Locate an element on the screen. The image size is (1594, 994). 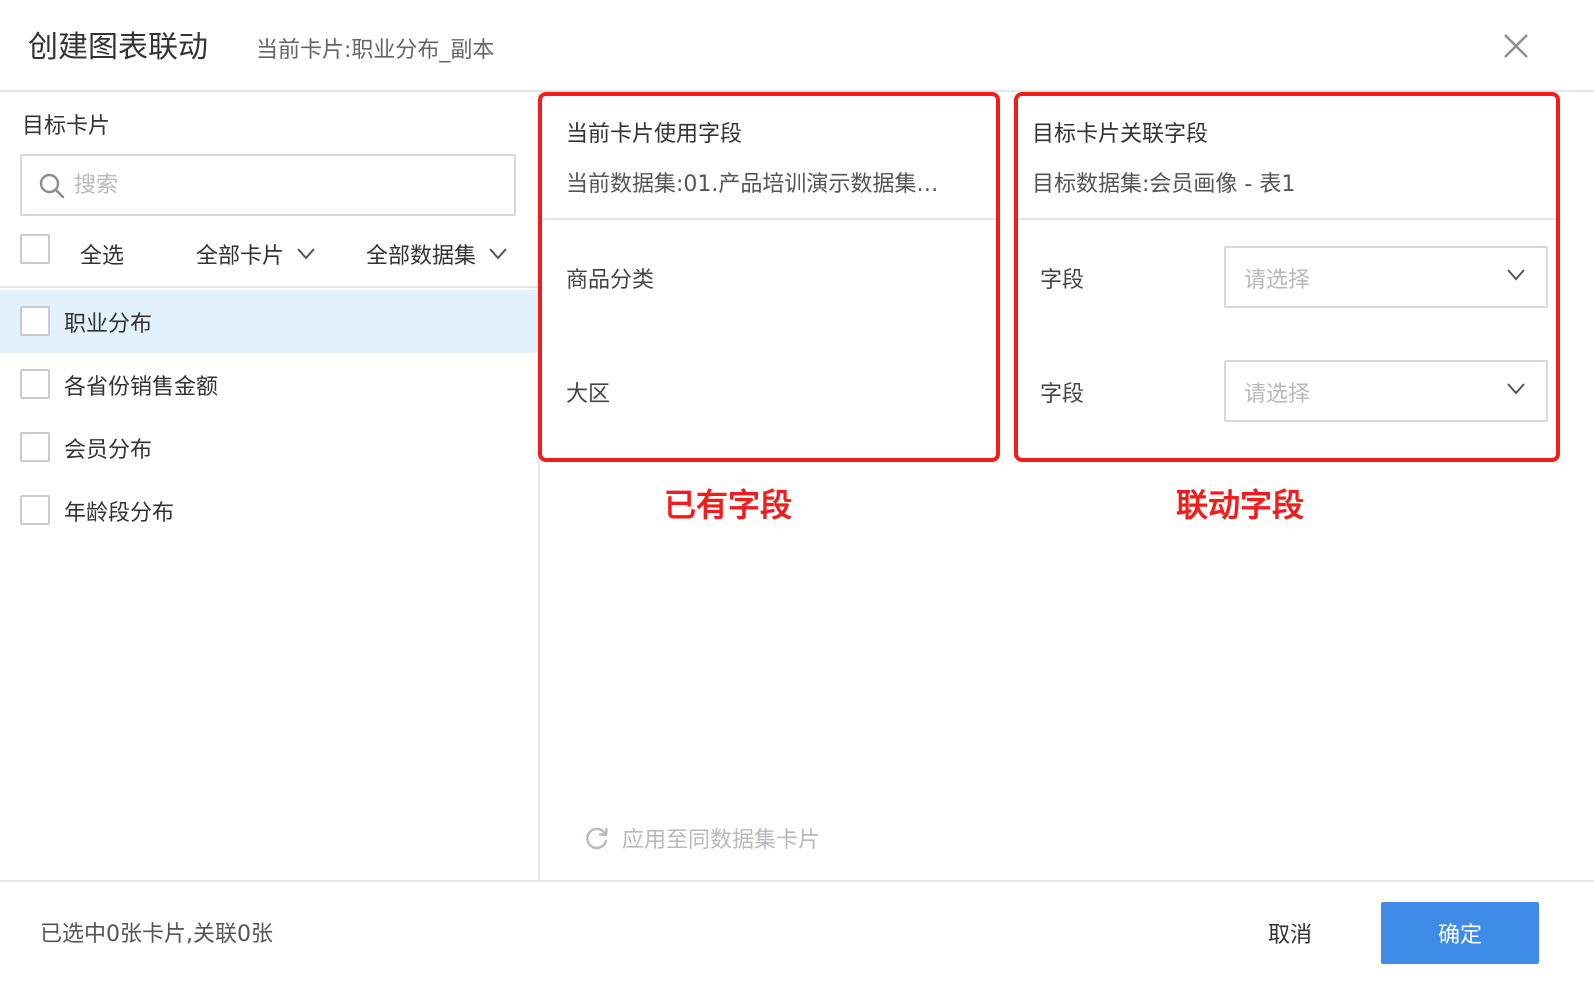
cancel-button: 取消 is located at coordinates (1290, 933).